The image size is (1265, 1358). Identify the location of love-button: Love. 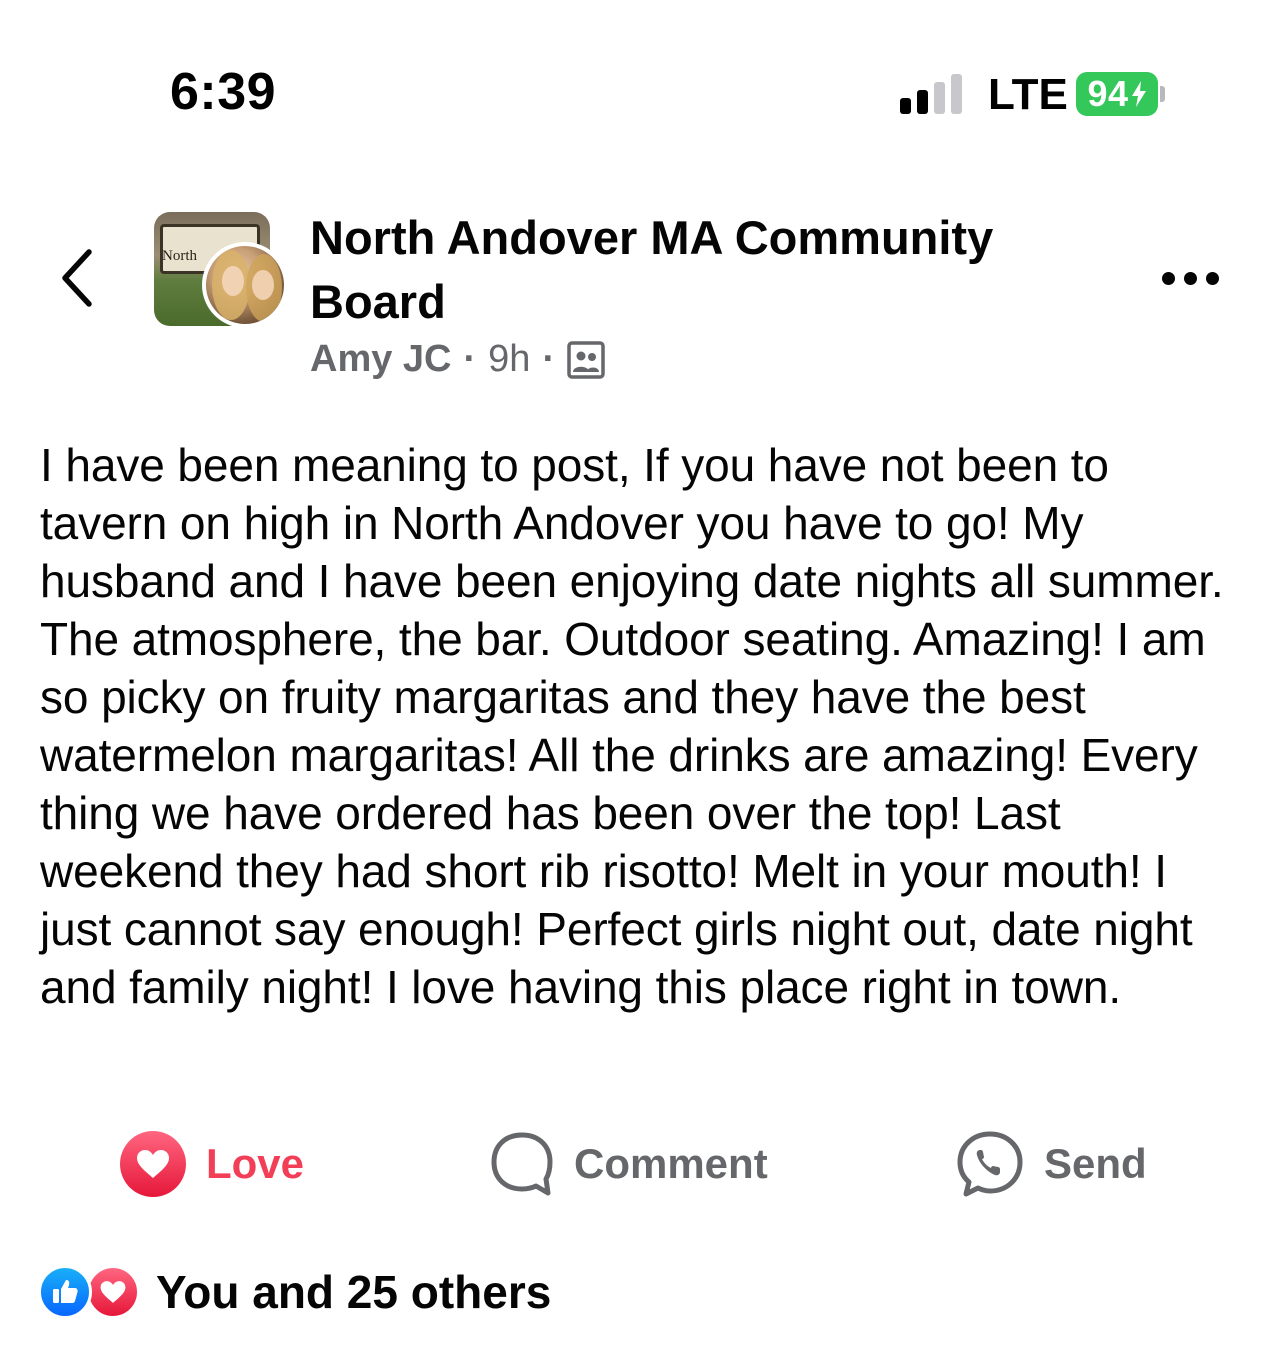
(212, 1164).